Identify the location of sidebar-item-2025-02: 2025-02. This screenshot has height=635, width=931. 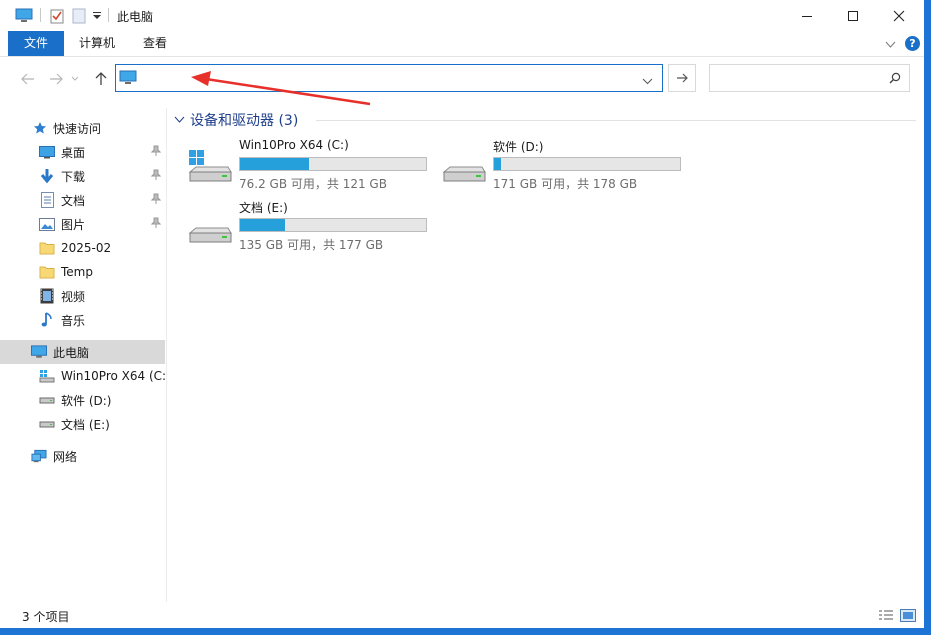
(82, 248).